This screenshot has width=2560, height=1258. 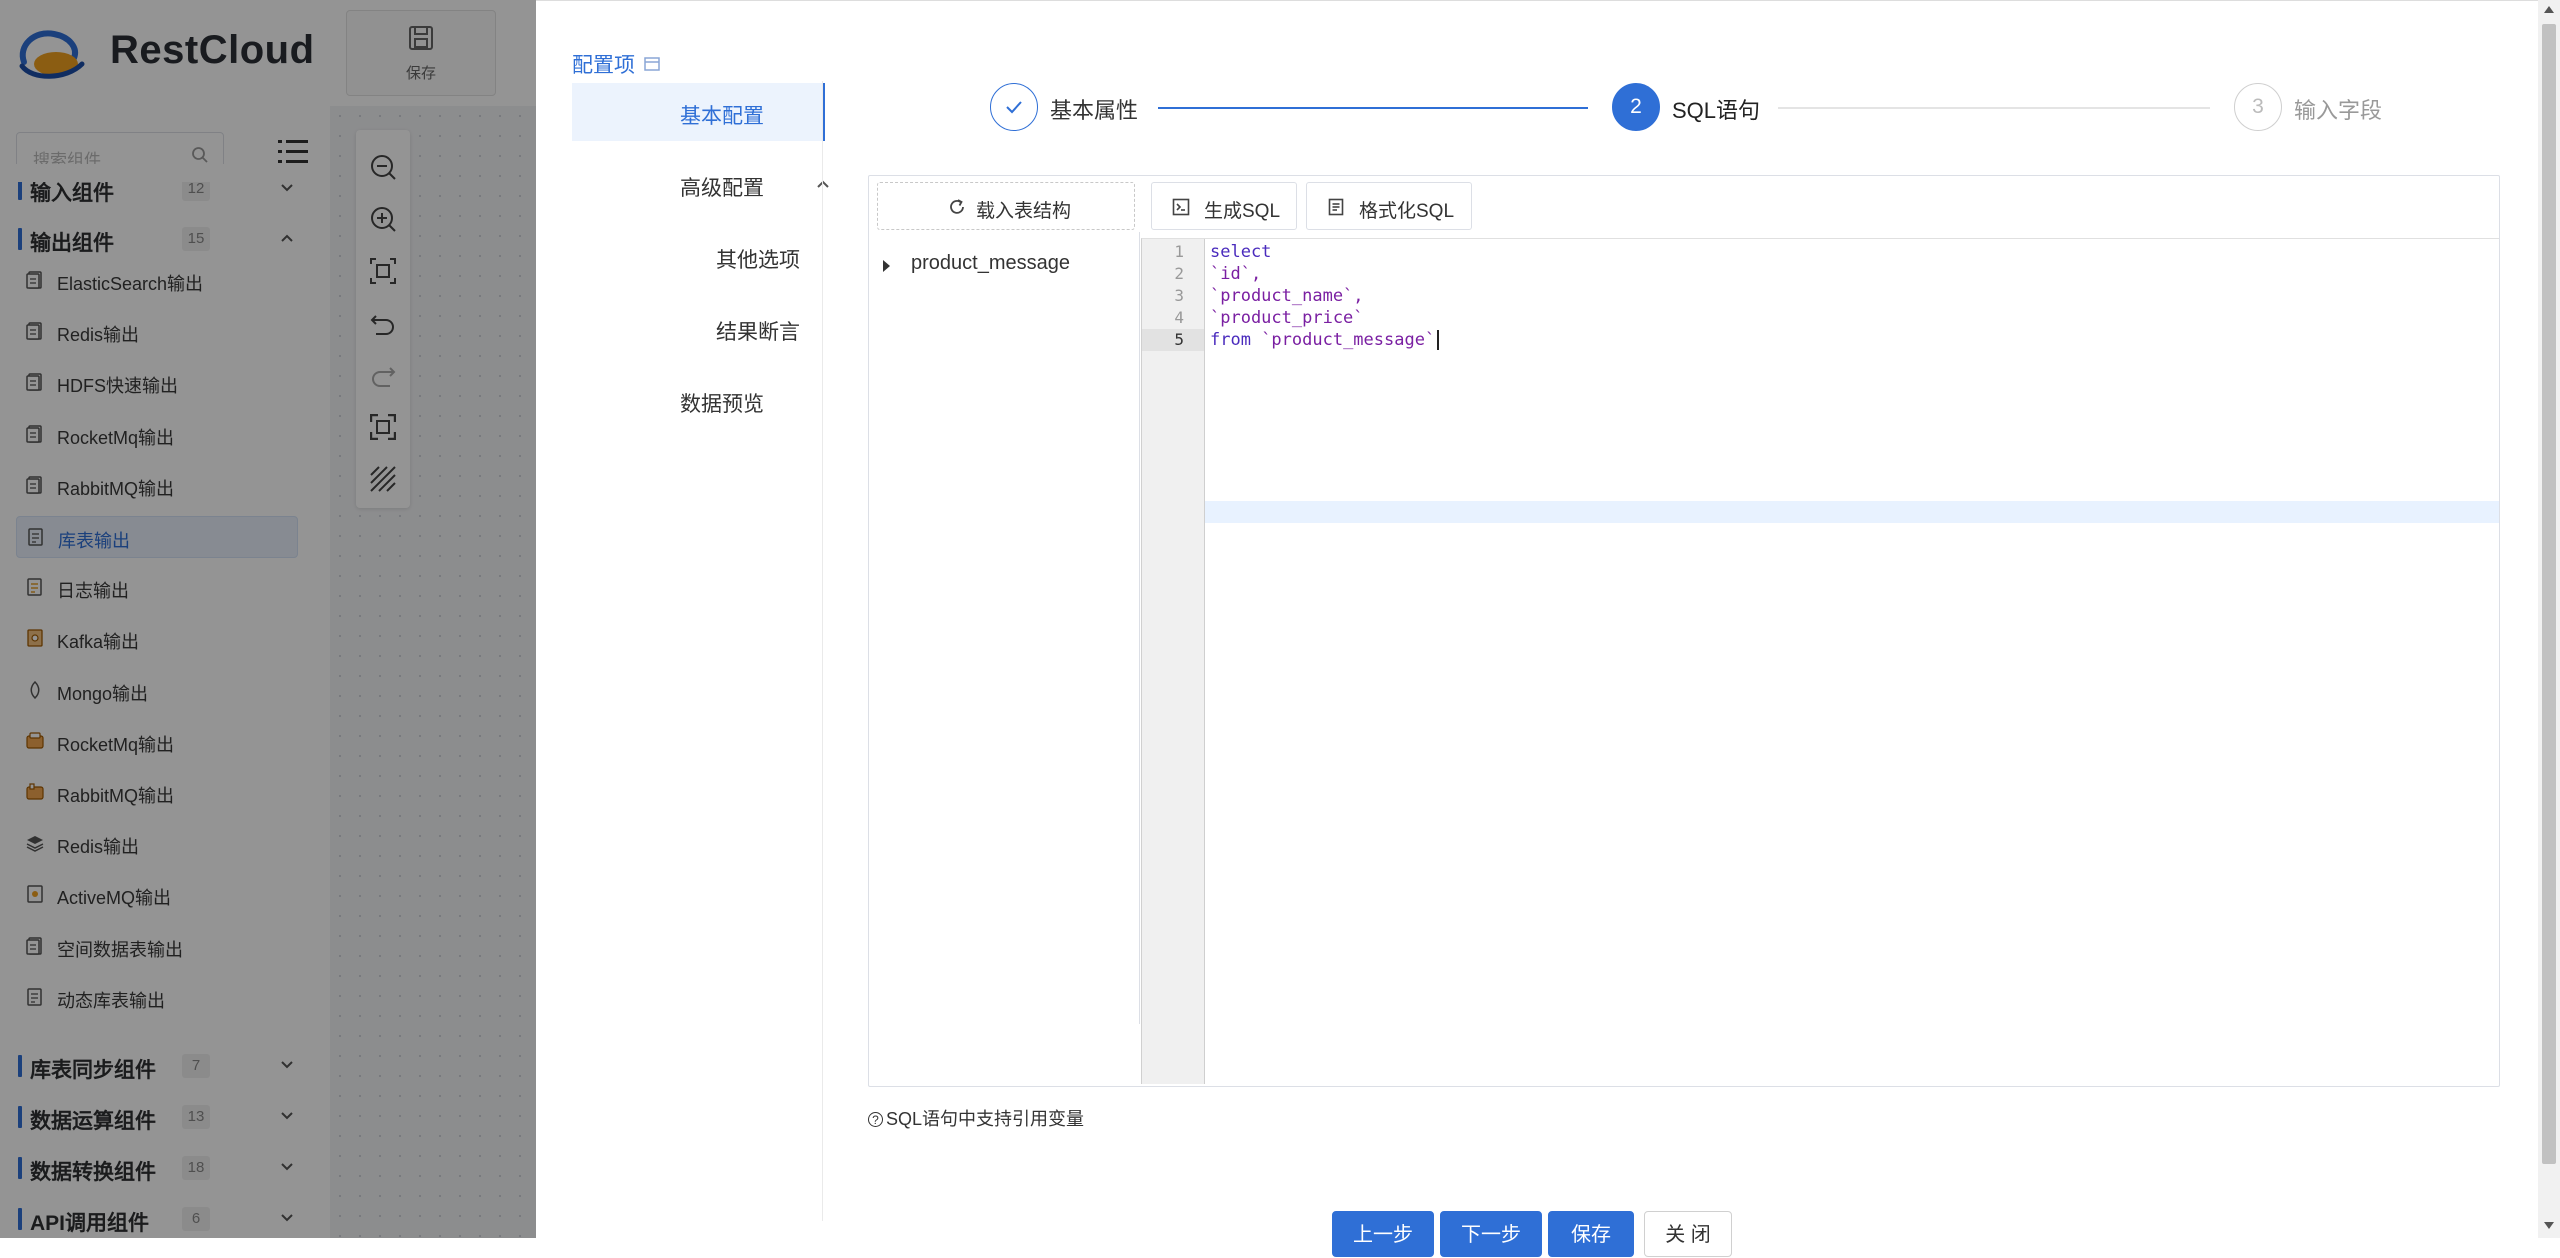 I want to click on sql-variable-hint: ? SQL语句中支持引用变量, so click(x=976, y=1118).